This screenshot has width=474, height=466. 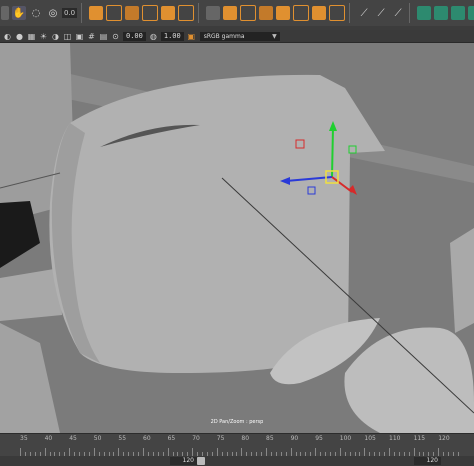 What do you see at coordinates (283, 13) in the screenshot?
I see `render-frame-icon` at bounding box center [283, 13].